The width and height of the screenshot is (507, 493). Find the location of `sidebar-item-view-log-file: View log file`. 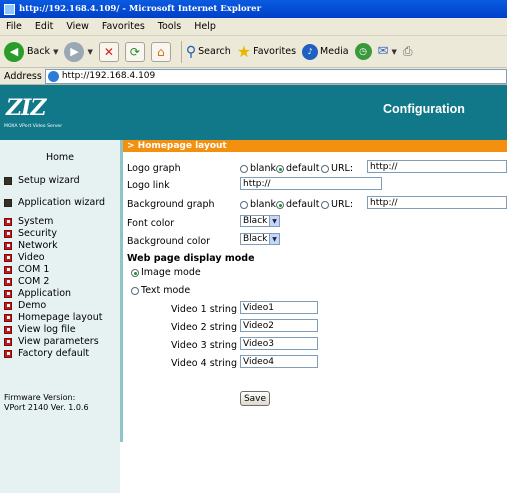

sidebar-item-view-log-file: View log file is located at coordinates (40, 329).